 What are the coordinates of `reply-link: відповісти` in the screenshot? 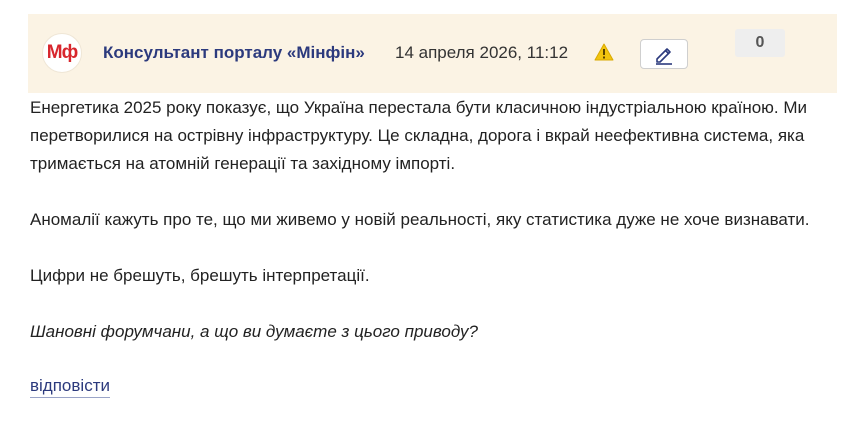 It's located at (70, 386).